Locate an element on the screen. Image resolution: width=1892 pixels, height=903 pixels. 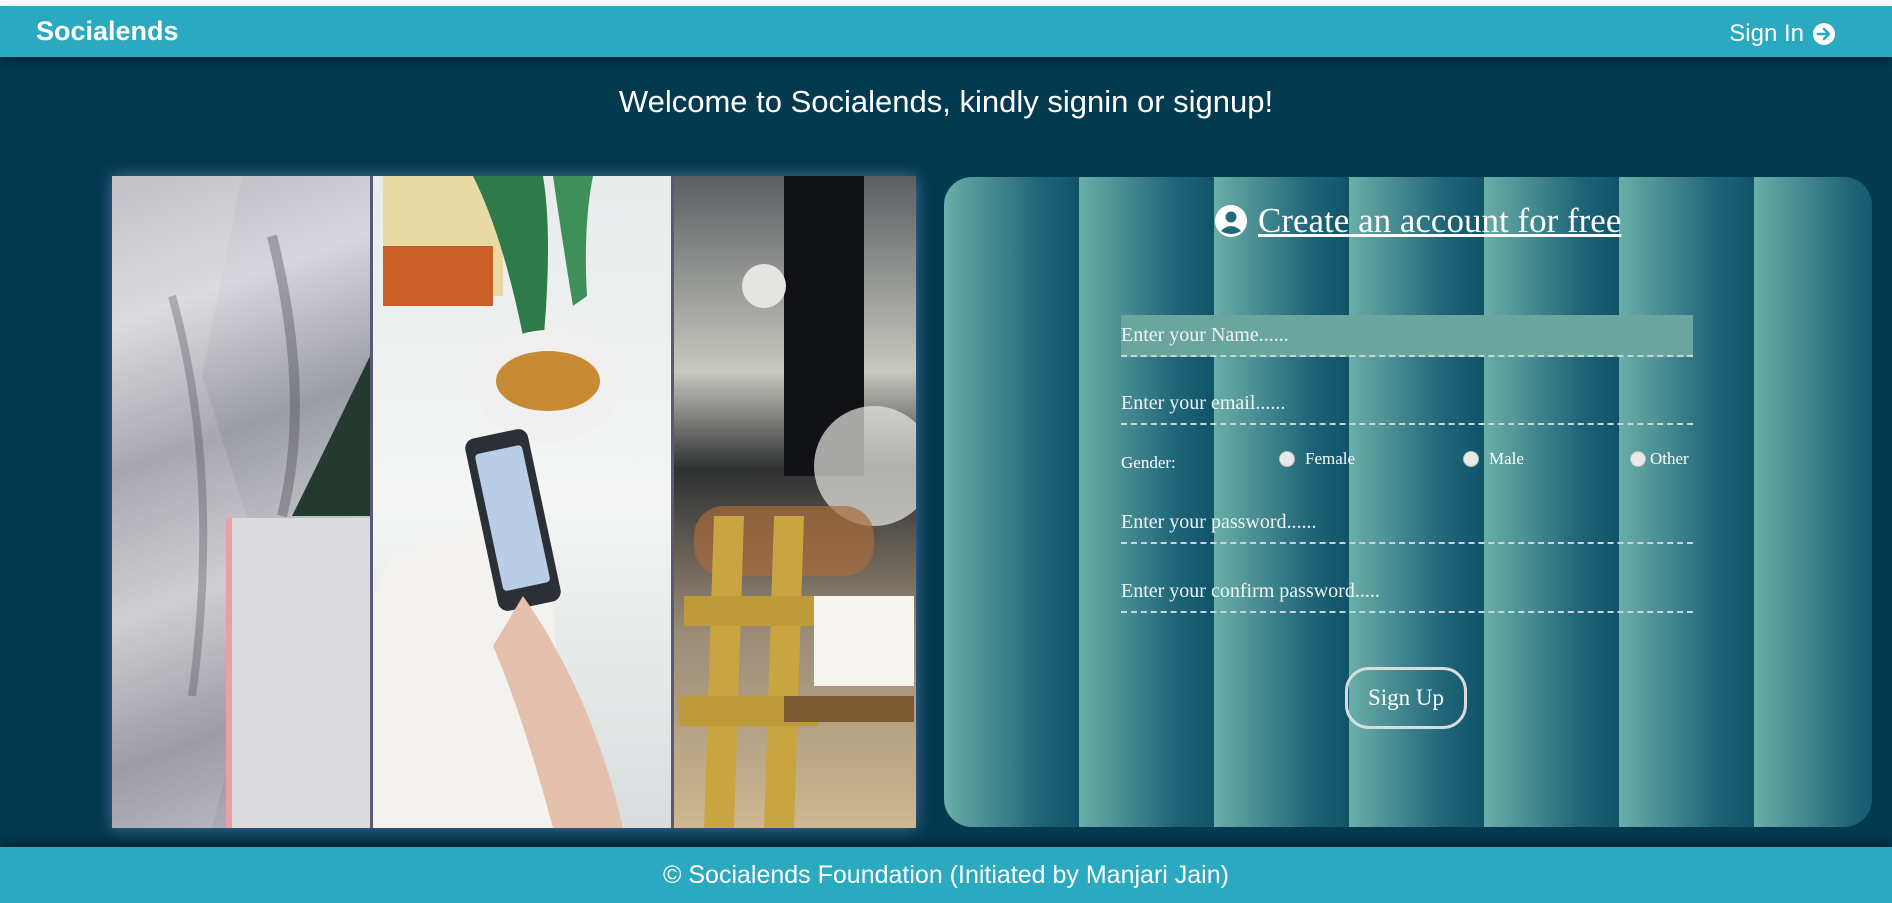
user-circle-icon is located at coordinates (1231, 221).